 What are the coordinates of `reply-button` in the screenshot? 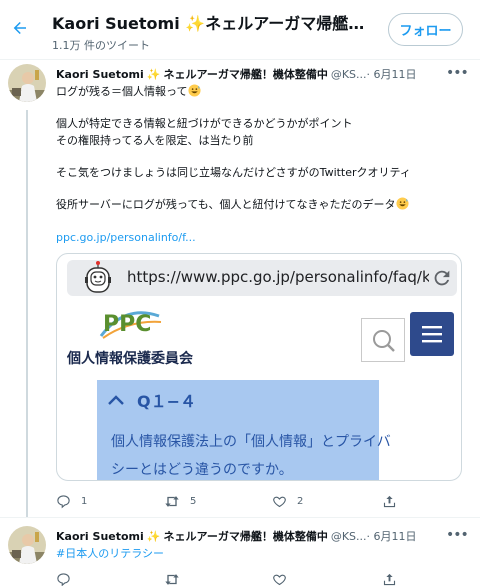 It's located at (63, 578).